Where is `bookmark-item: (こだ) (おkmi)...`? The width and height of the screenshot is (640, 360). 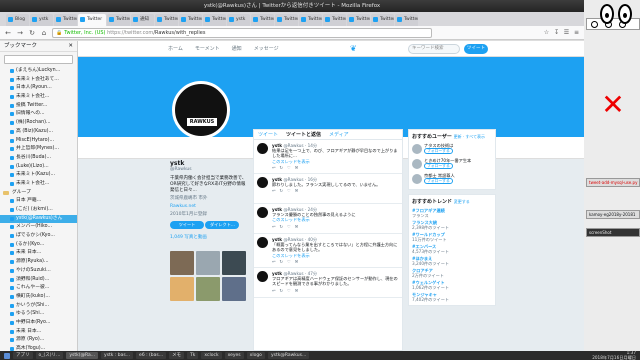
bookmark-item: (こだ) (おkmi)... is located at coordinates (38, 210).